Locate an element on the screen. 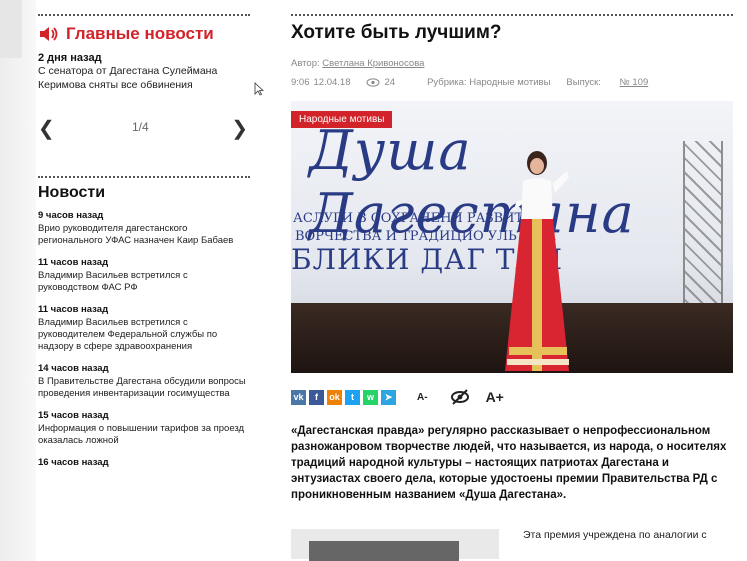 The width and height of the screenshot is (747, 561). singer-figure is located at coordinates (537, 261).